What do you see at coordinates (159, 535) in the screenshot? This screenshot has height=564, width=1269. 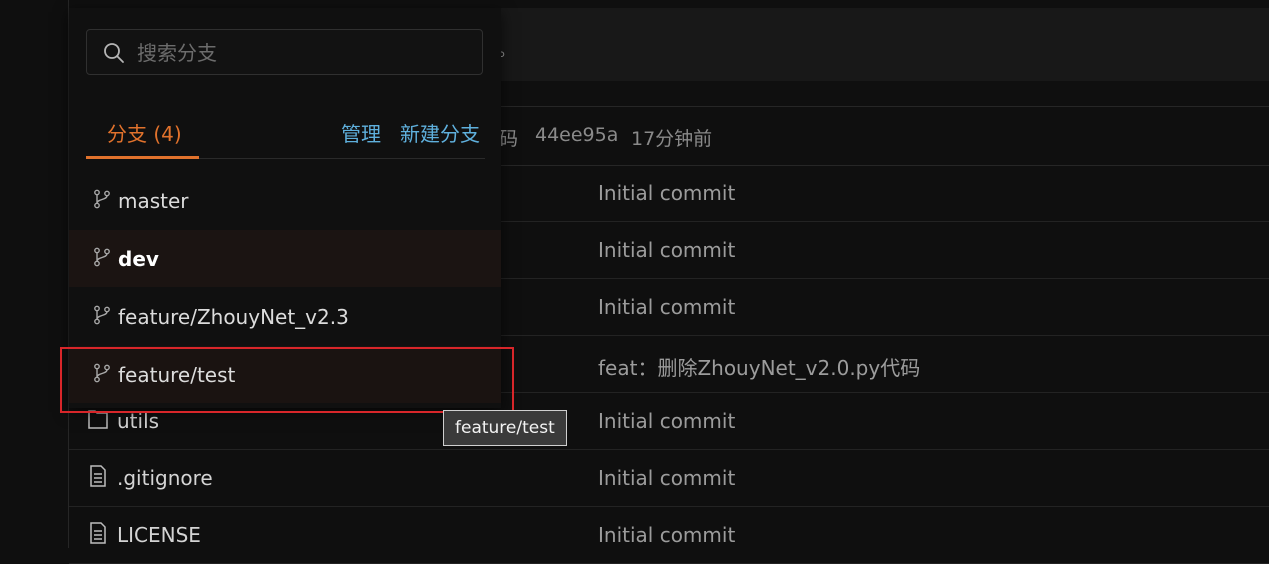 I see `file-name: LICENSE` at bounding box center [159, 535].